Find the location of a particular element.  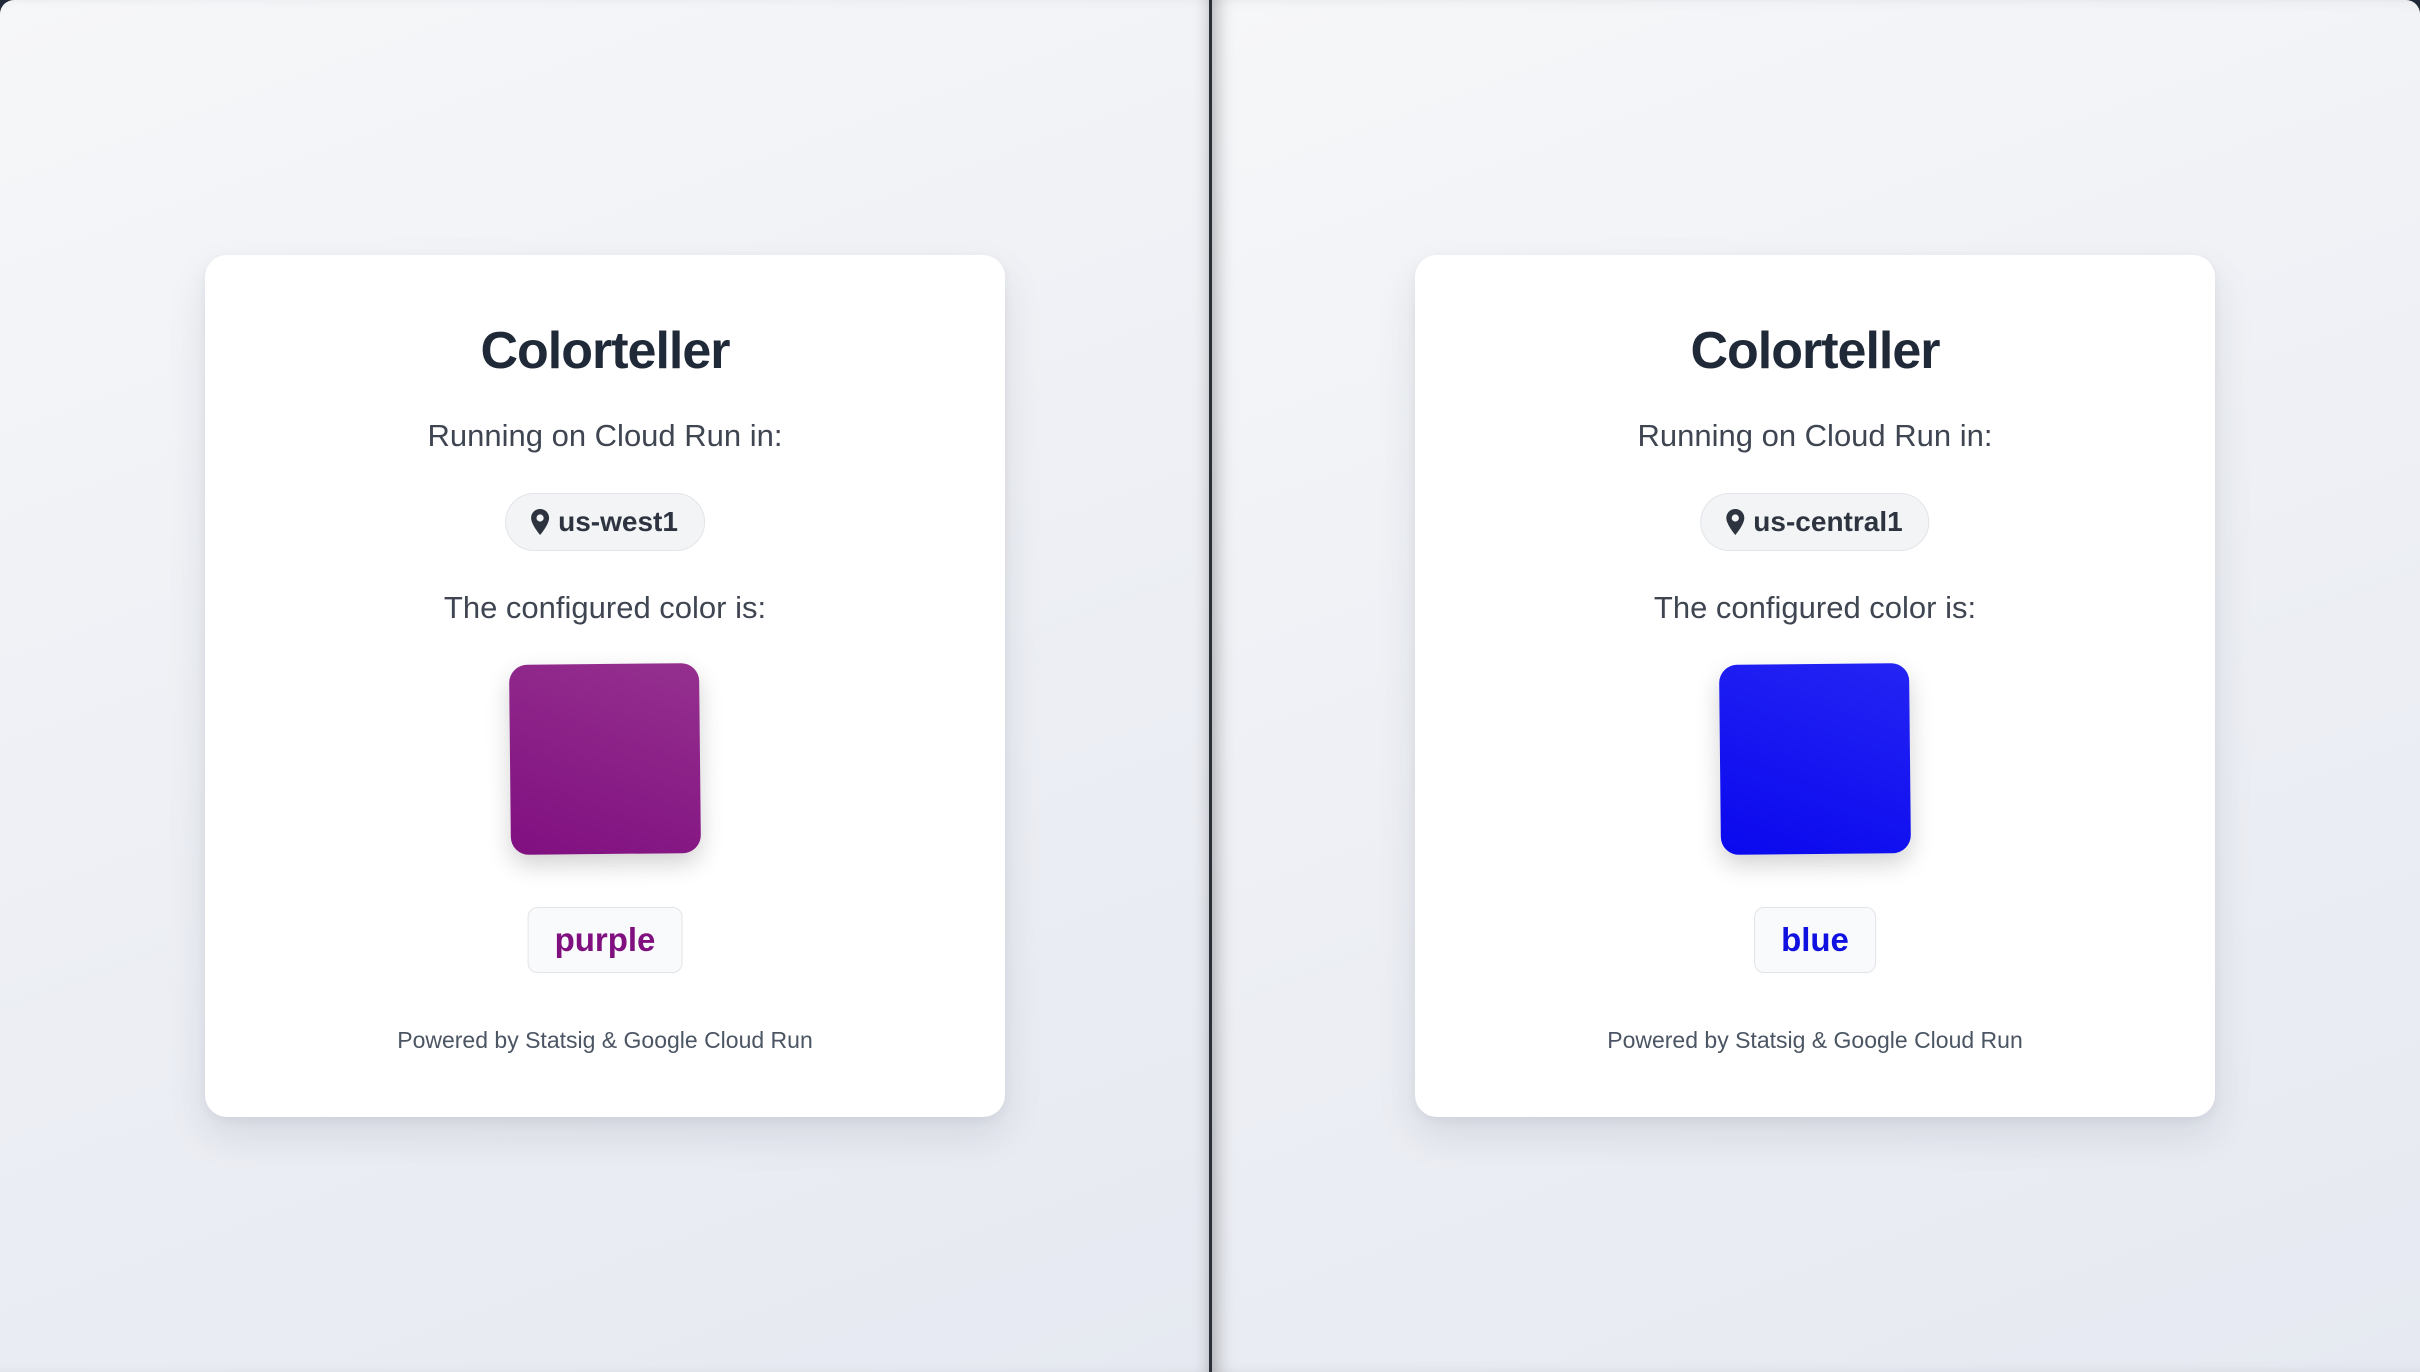

region-name: us-central1 is located at coordinates (1828, 521).